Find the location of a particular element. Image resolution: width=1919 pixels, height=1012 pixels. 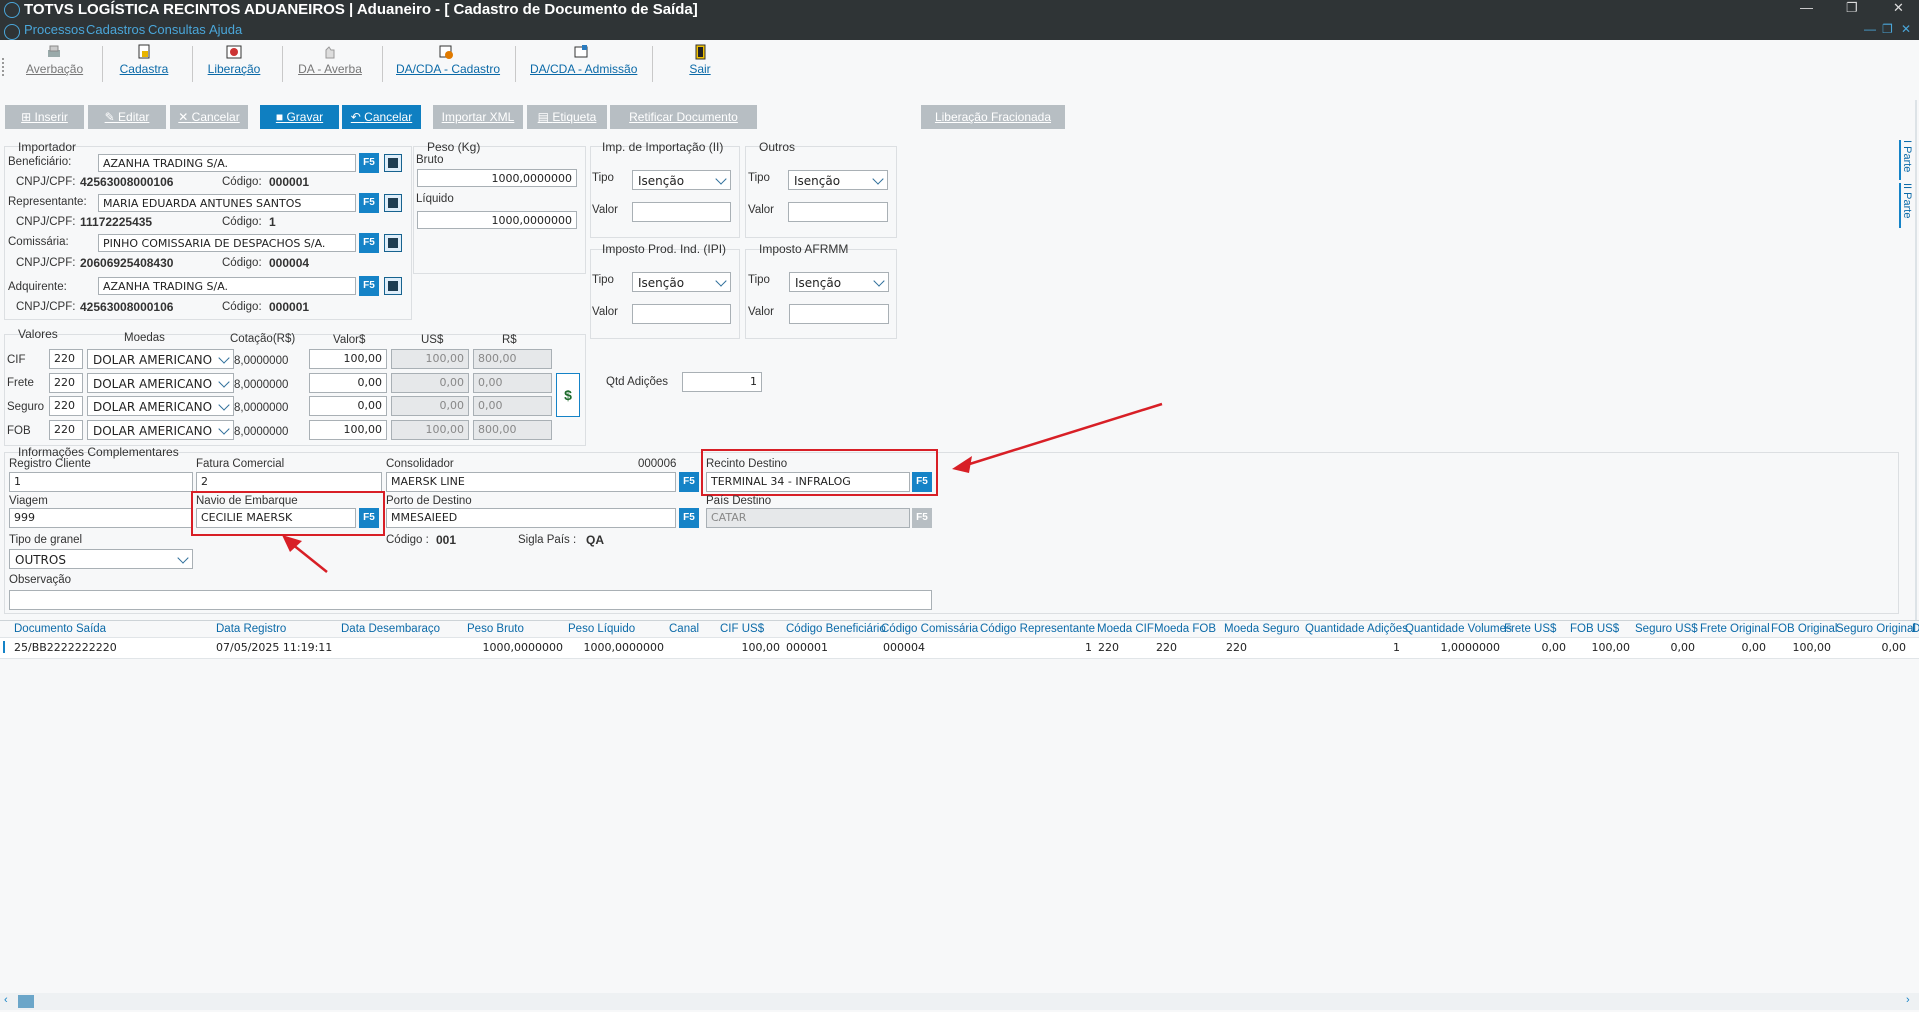

cell-fob-original: 100,00 is located at coordinates (1812, 647).